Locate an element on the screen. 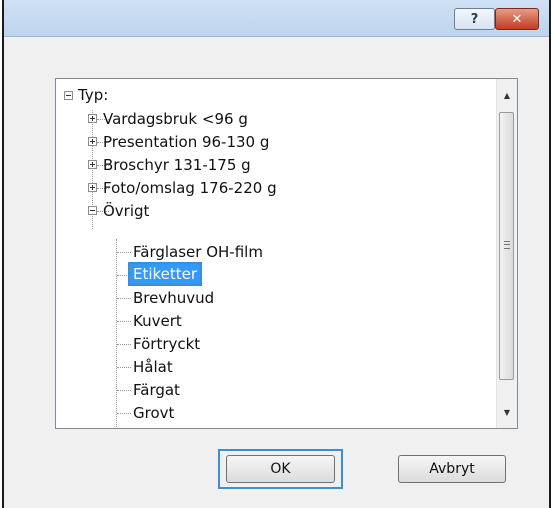  tree-node-halat: Hålat is located at coordinates (153, 367).